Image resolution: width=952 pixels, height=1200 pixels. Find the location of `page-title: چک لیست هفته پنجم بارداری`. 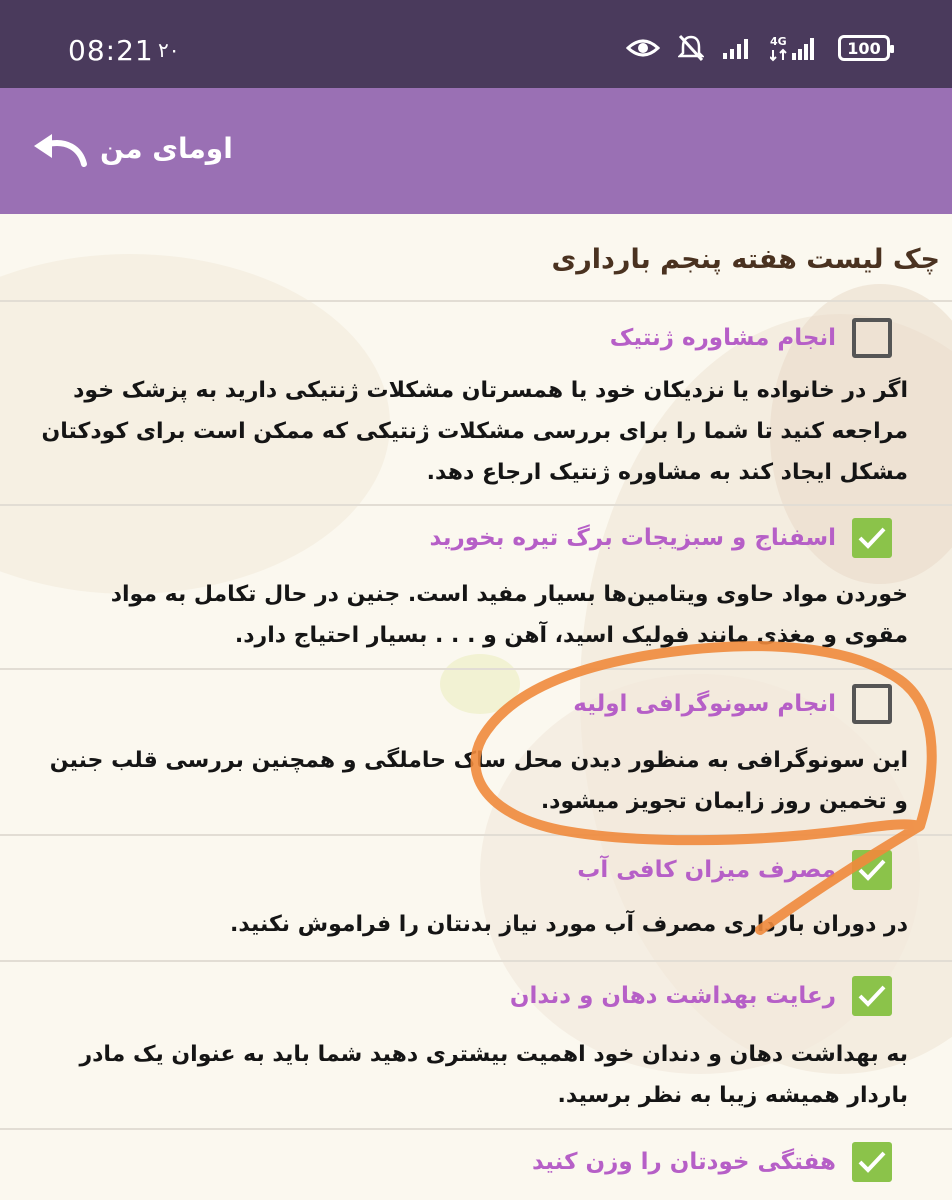

page-title: چک لیست هفته پنجم بارداری is located at coordinates (745, 259).